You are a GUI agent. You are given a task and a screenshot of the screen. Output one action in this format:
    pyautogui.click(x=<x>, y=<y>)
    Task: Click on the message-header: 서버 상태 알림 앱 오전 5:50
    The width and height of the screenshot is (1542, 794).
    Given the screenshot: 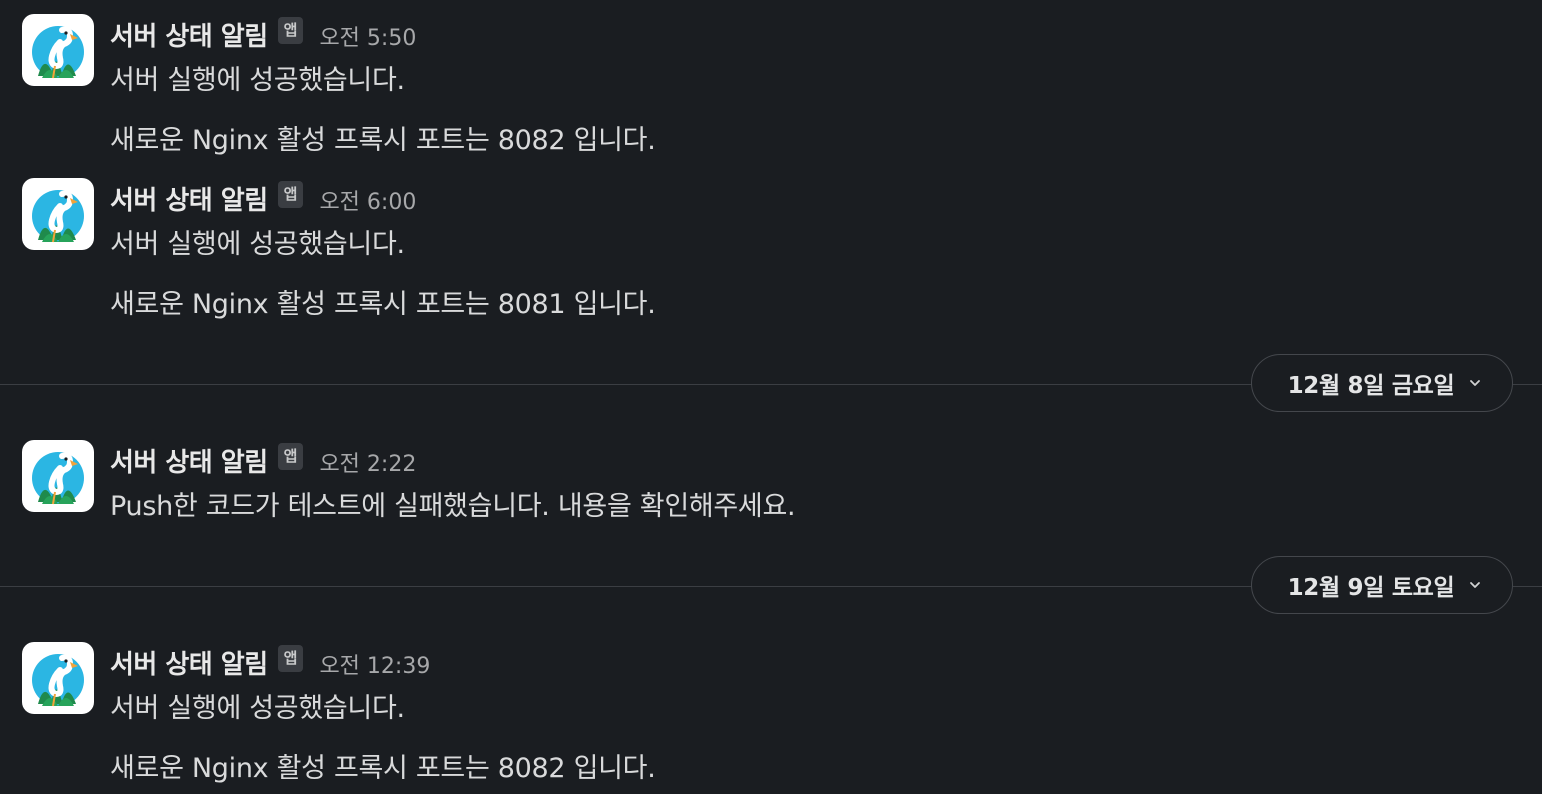 What is the action you would take?
    pyautogui.click(x=263, y=34)
    